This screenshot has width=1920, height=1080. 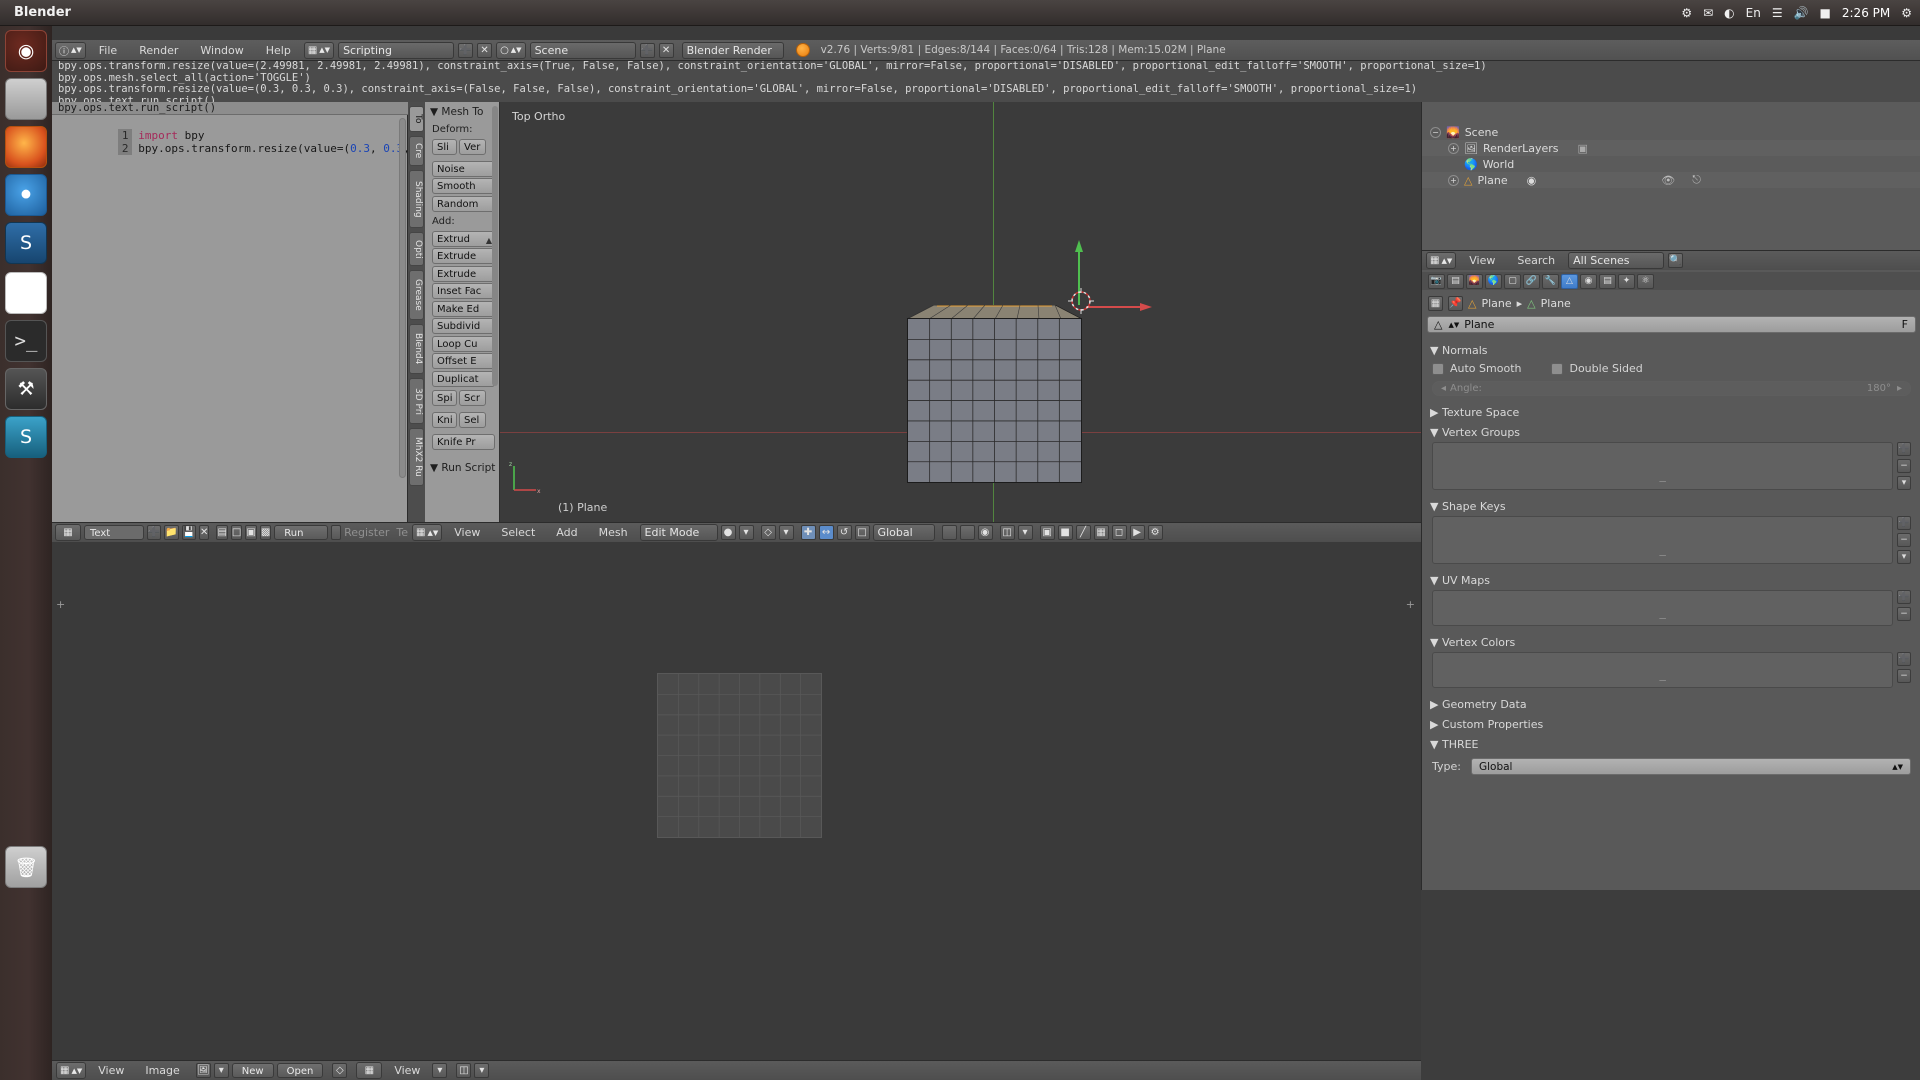 I want to click on add-vertex-group-button: ➕, so click(x=1904, y=449).